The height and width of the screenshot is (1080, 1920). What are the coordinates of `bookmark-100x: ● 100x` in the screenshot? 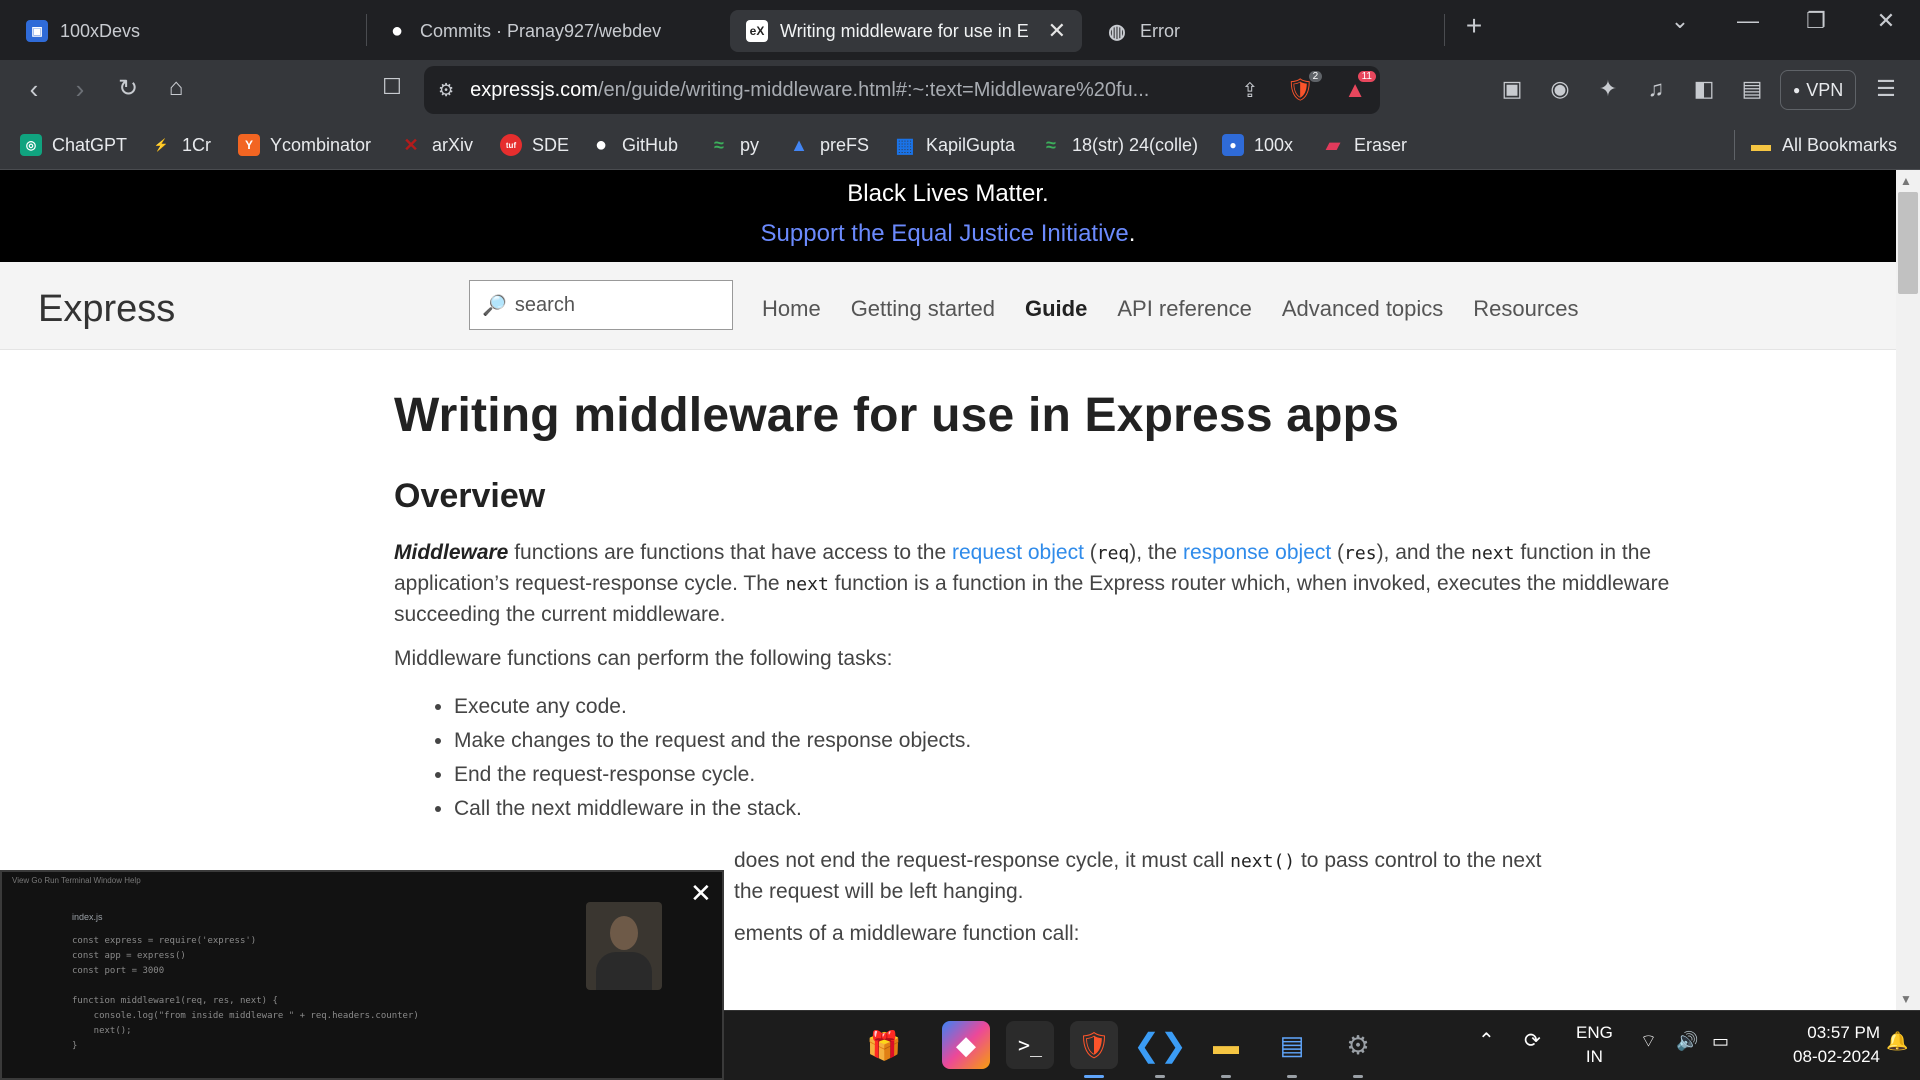 It's located at (1257, 145).